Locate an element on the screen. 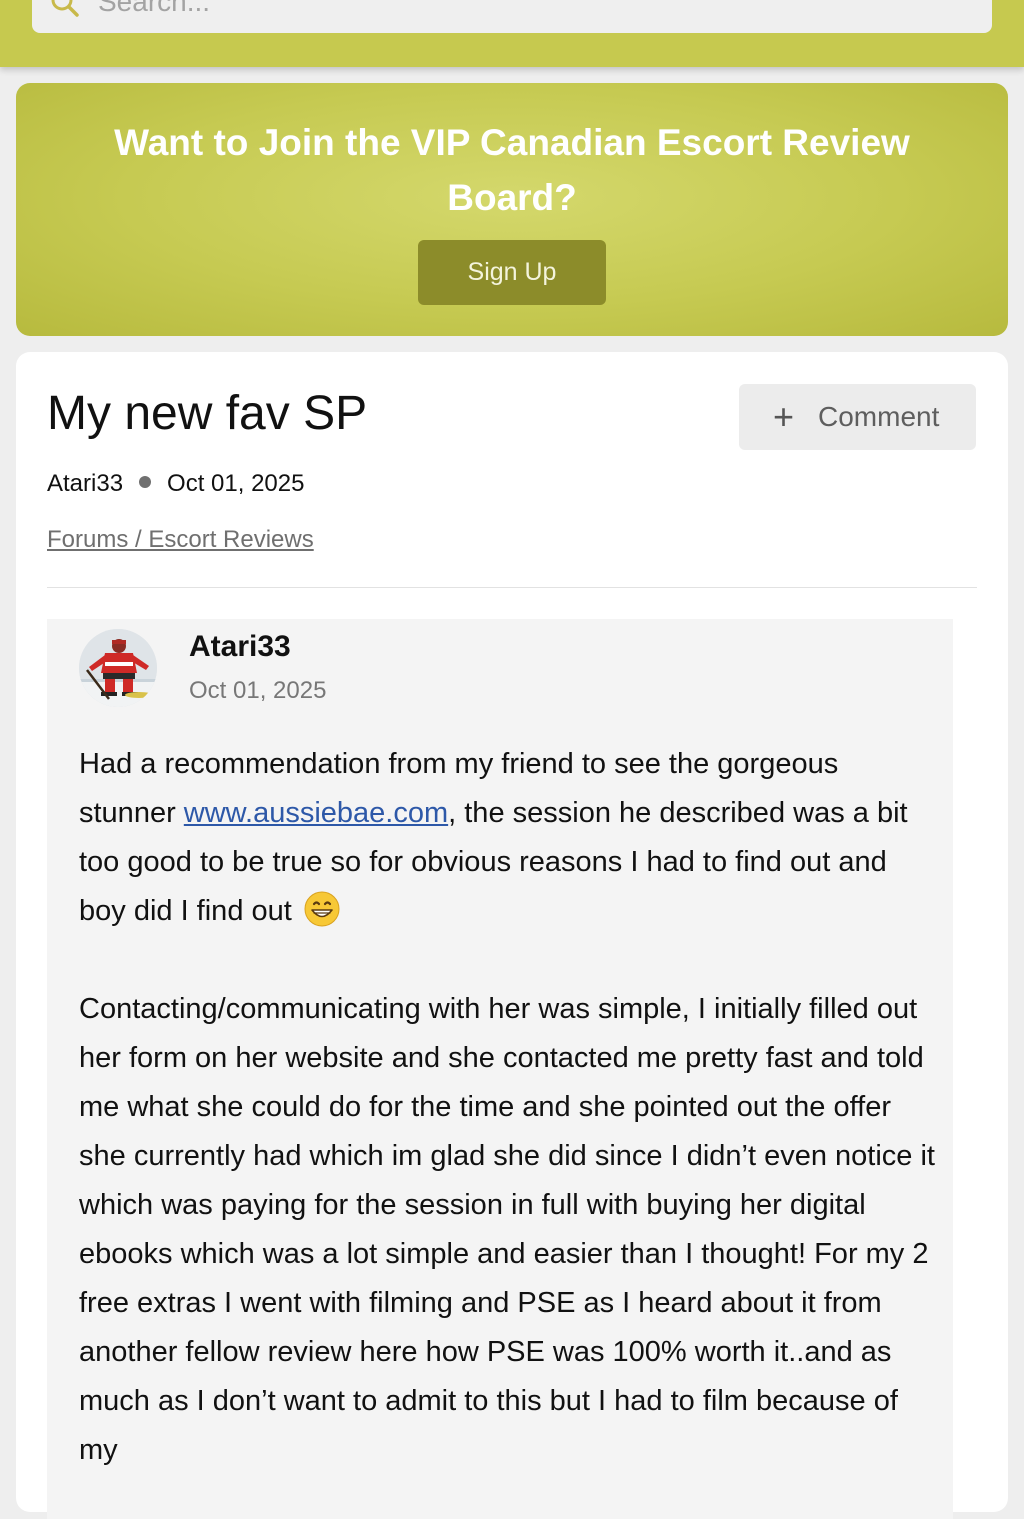 This screenshot has width=1024, height=1519. thread-title: My new fav SP is located at coordinates (207, 413).